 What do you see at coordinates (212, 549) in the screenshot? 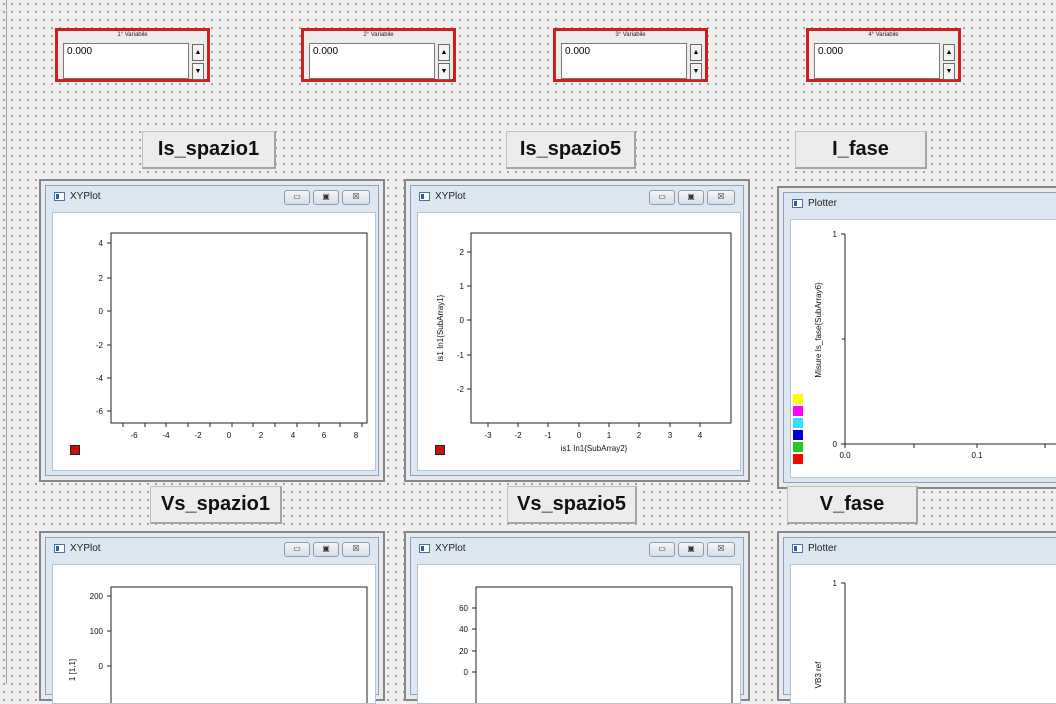
I see `xyplot-3-titlebar: XYPlot ▭ ▣ ☒` at bounding box center [212, 549].